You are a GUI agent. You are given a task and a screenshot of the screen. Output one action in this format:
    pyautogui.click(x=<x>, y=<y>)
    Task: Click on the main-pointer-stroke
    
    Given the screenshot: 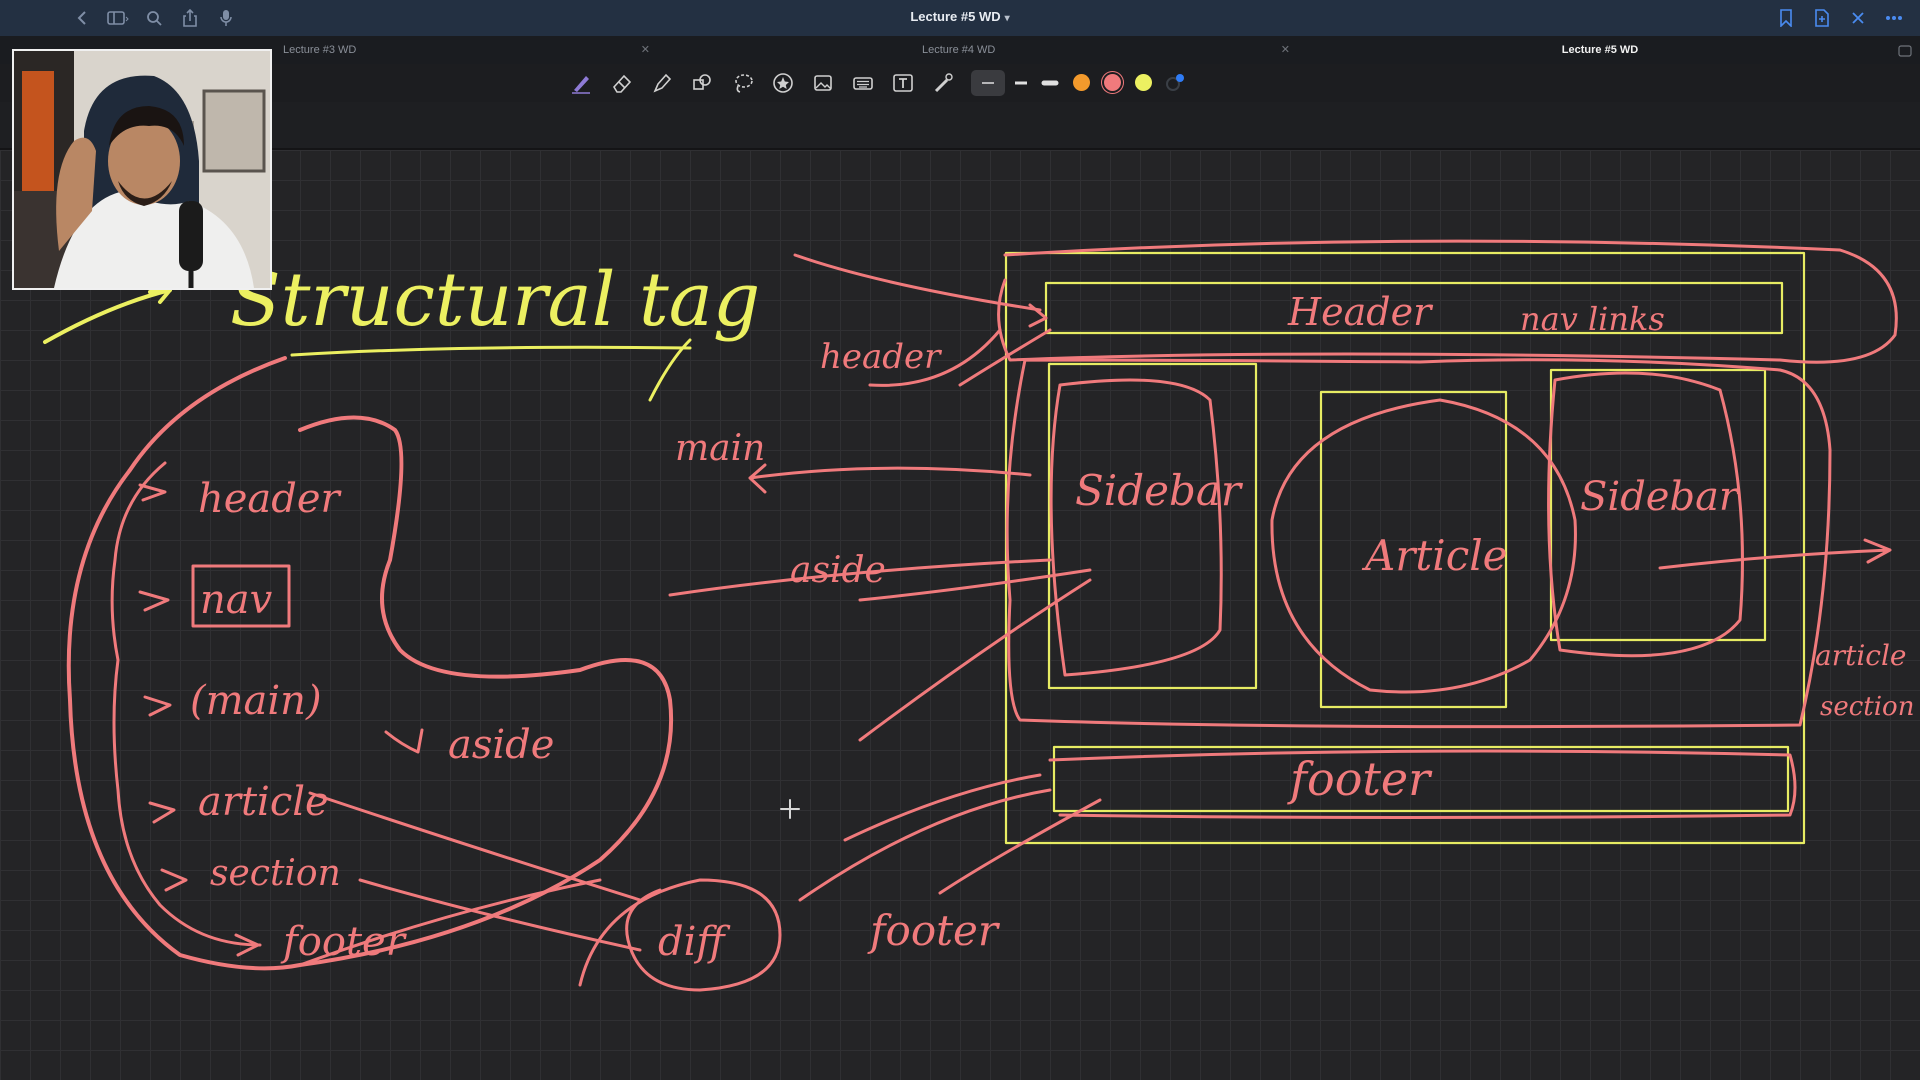 What is the action you would take?
    pyautogui.click(x=890, y=478)
    